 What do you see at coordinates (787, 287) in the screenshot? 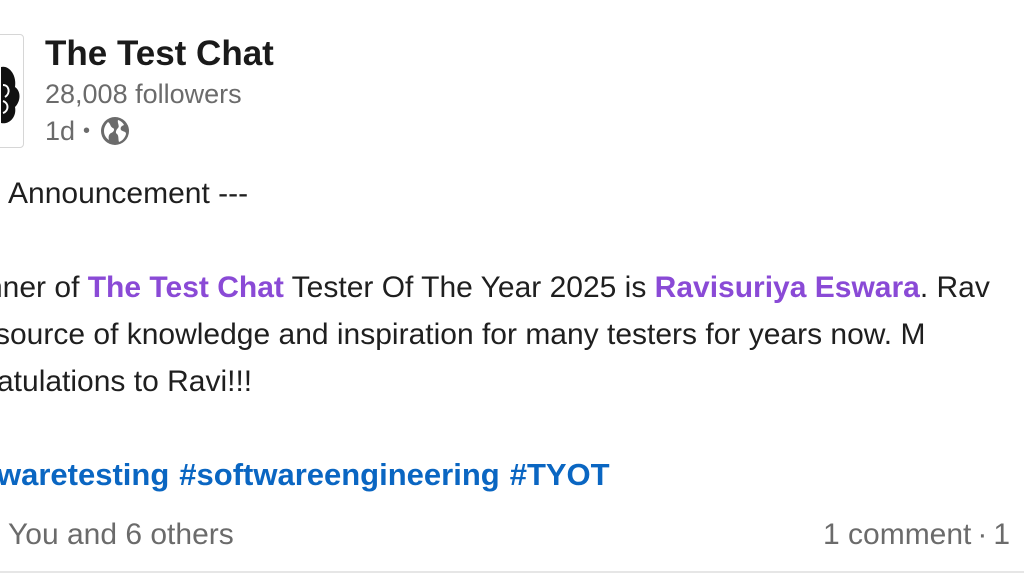
I see `mention-link-person: Ravisuriya Eswara` at bounding box center [787, 287].